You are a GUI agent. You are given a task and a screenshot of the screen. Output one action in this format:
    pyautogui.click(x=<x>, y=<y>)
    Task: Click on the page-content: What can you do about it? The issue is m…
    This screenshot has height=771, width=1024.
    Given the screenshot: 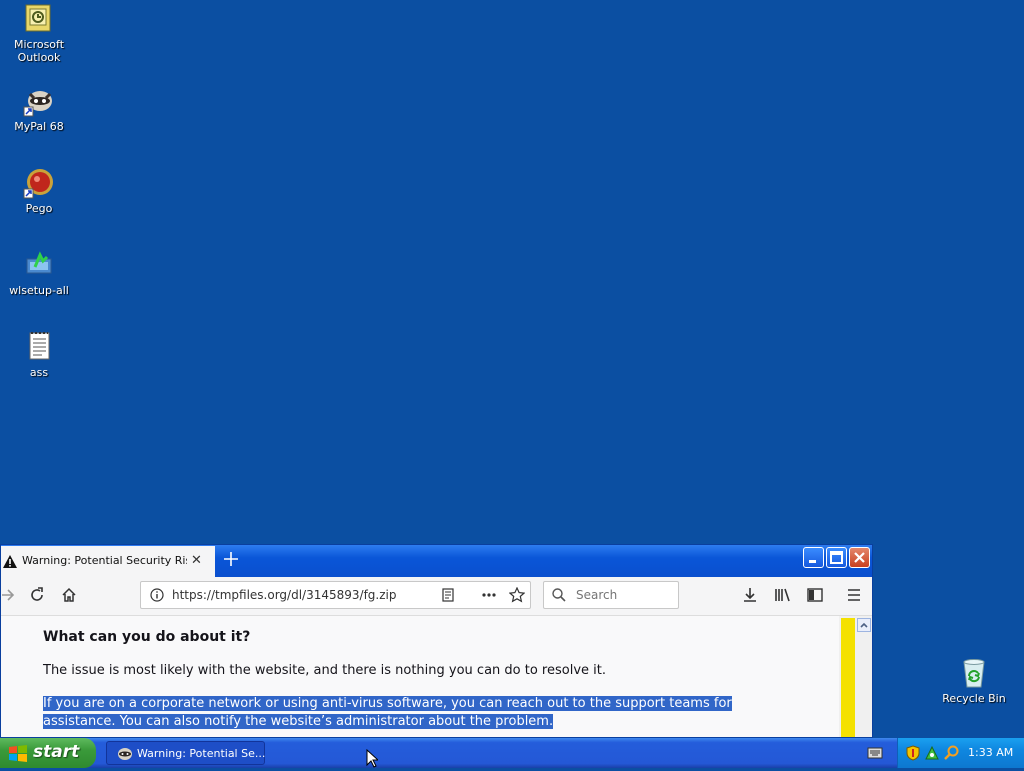 What is the action you would take?
    pyautogui.click(x=420, y=676)
    